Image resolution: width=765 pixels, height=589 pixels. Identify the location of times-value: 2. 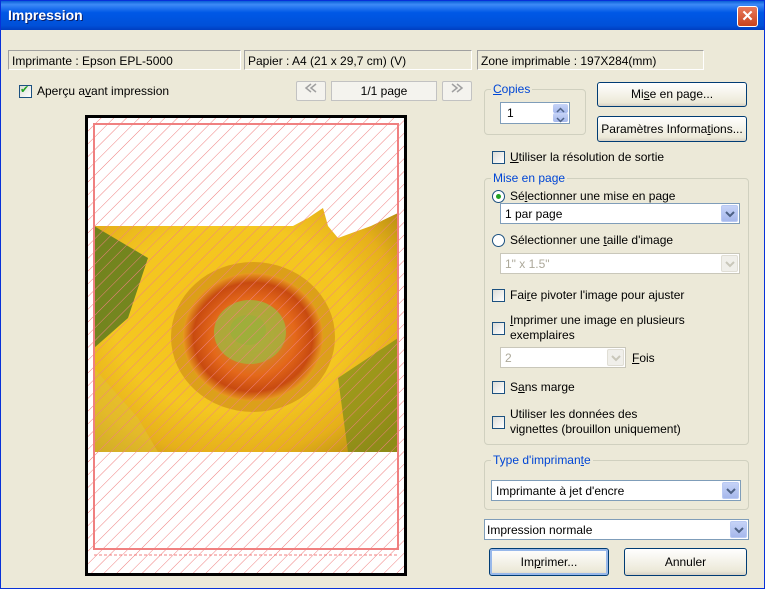
(508, 358).